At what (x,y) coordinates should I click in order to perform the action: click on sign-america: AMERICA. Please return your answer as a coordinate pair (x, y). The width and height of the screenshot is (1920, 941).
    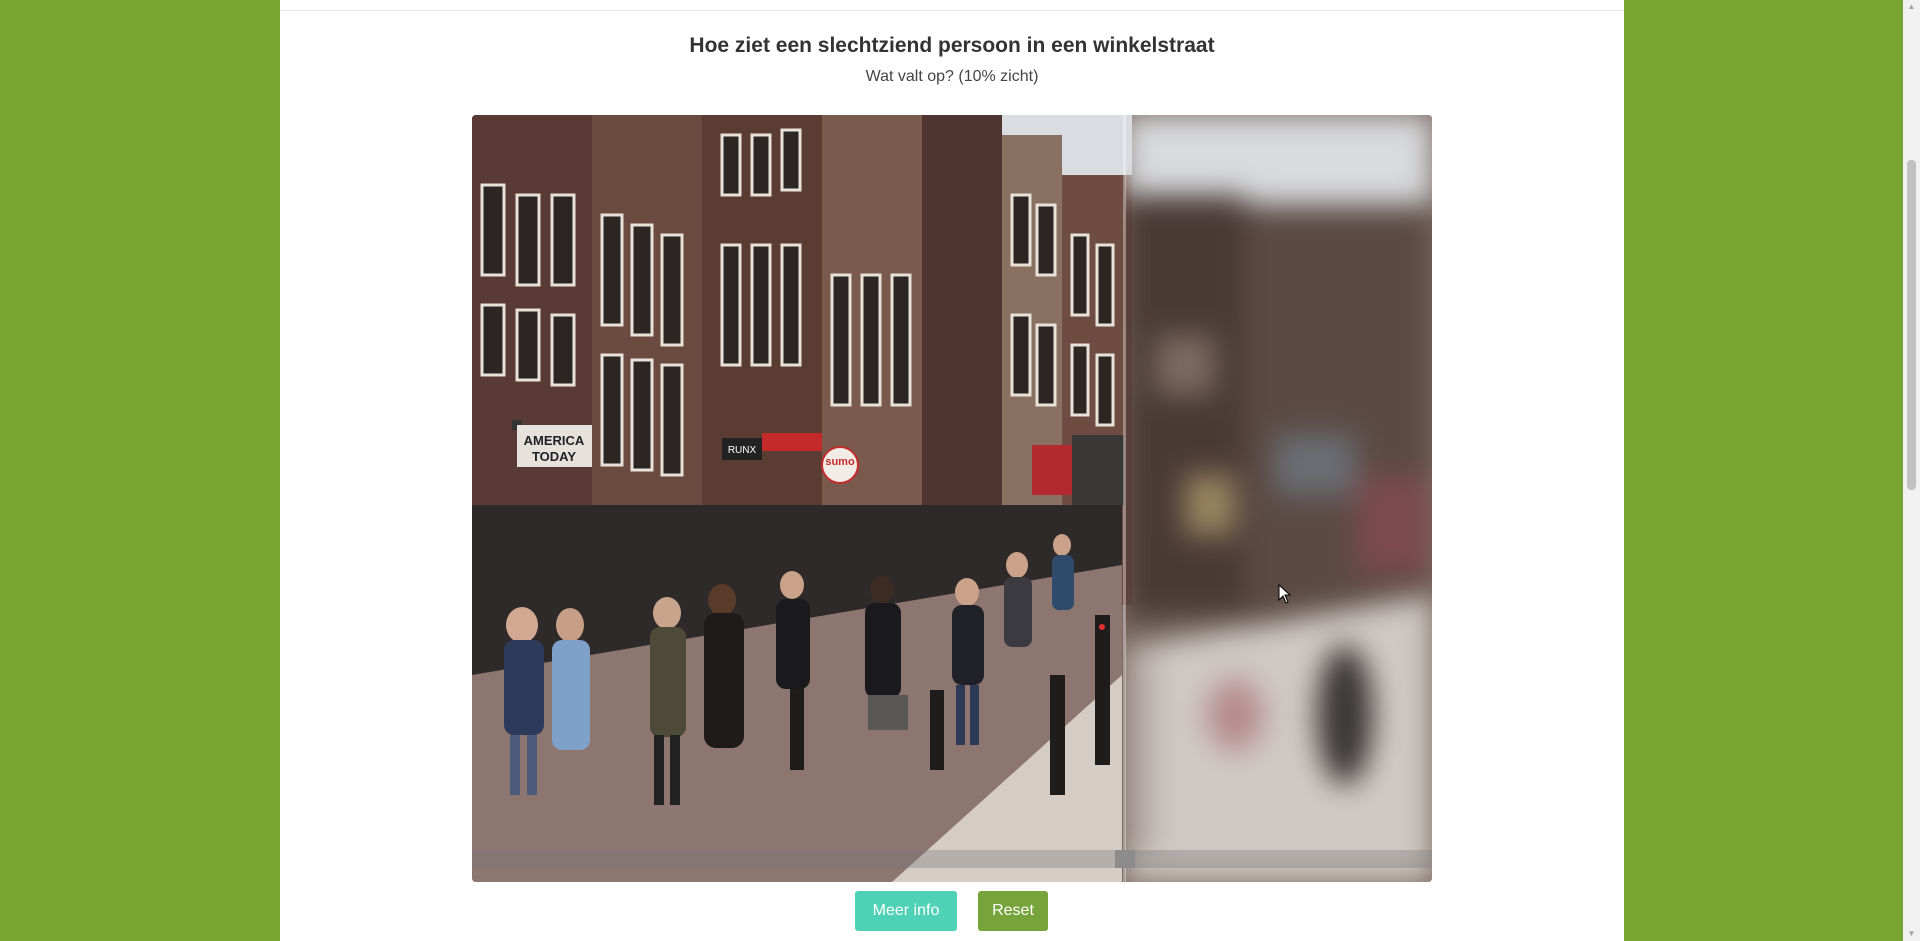
    Looking at the image, I should click on (554, 440).